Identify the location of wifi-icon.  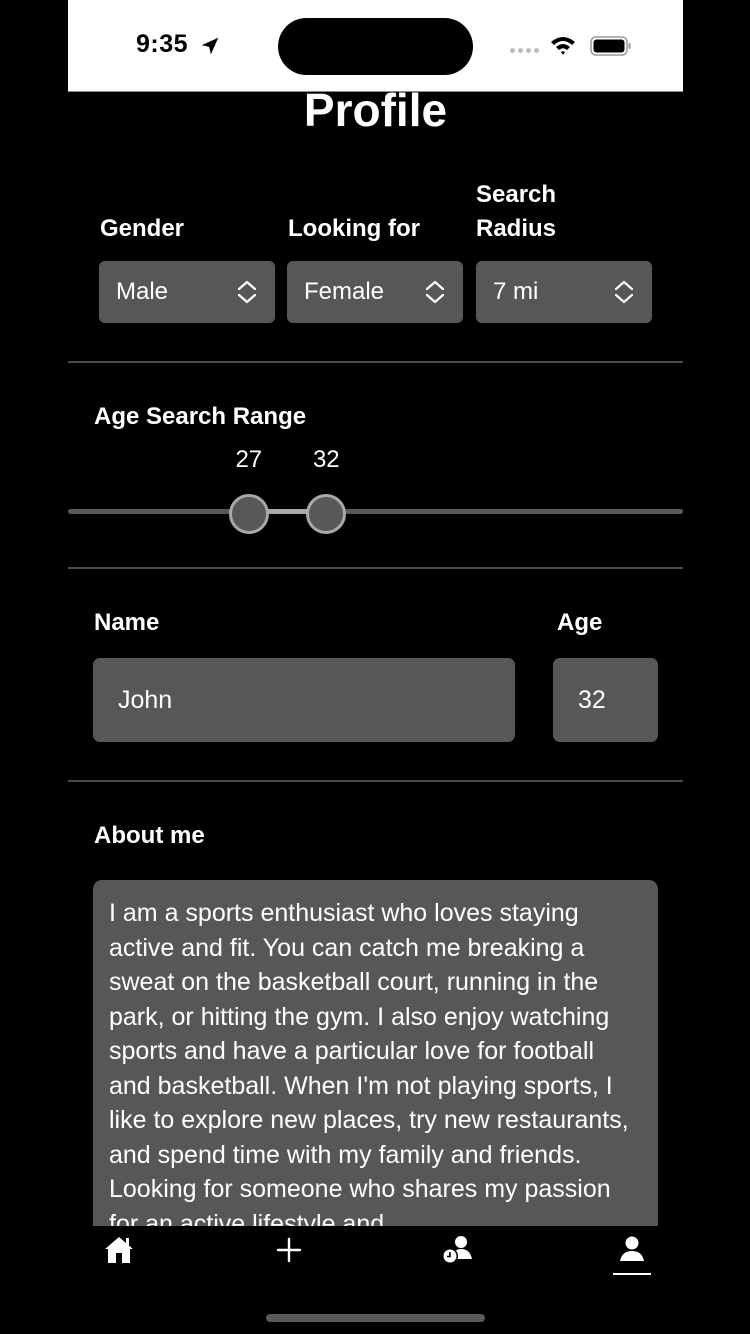
(563, 46).